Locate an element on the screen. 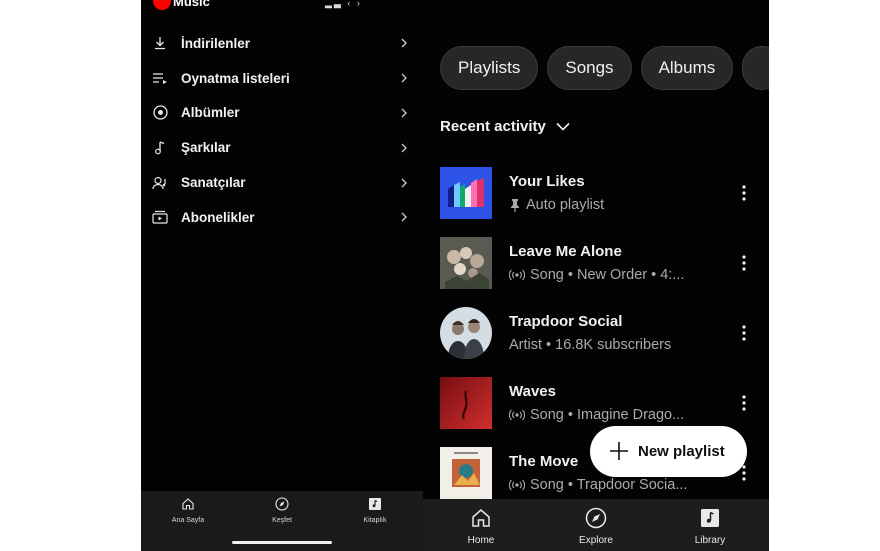  list-item: Your Likes Auto playlist is located at coordinates (604, 202).